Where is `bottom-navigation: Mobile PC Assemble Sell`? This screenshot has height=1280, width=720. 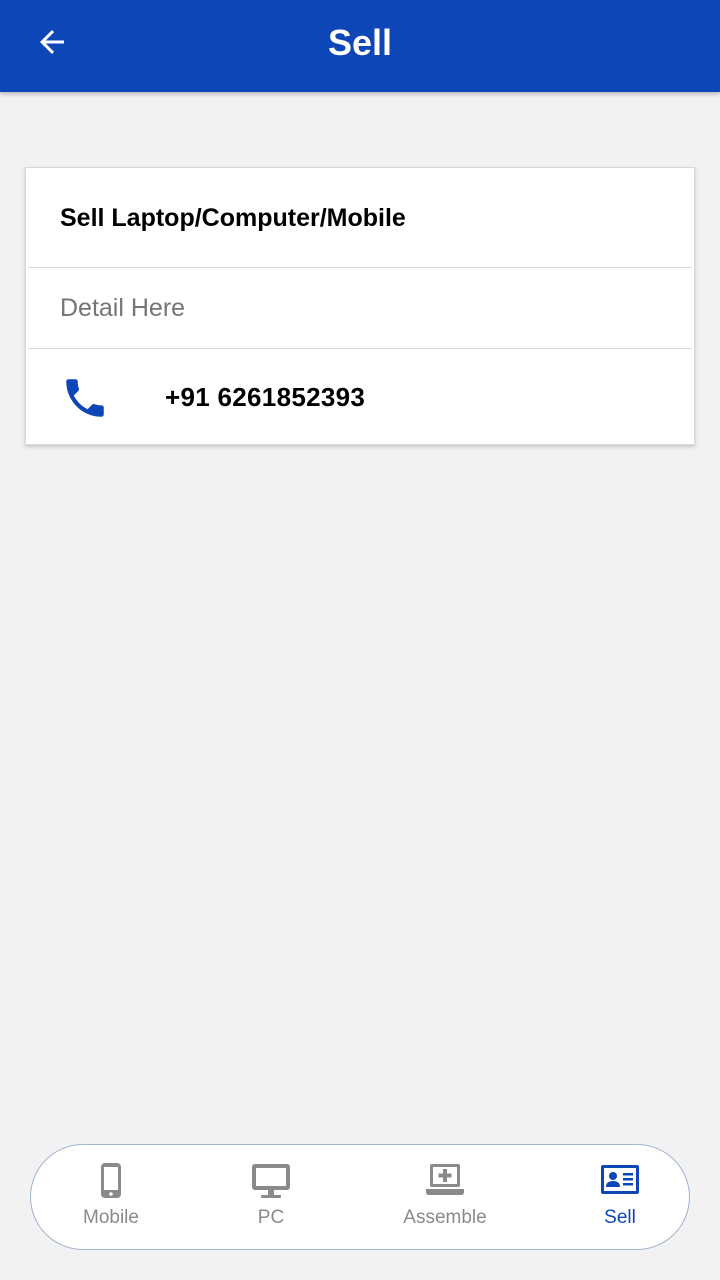
bottom-navigation: Mobile PC Assemble Sell is located at coordinates (360, 1197).